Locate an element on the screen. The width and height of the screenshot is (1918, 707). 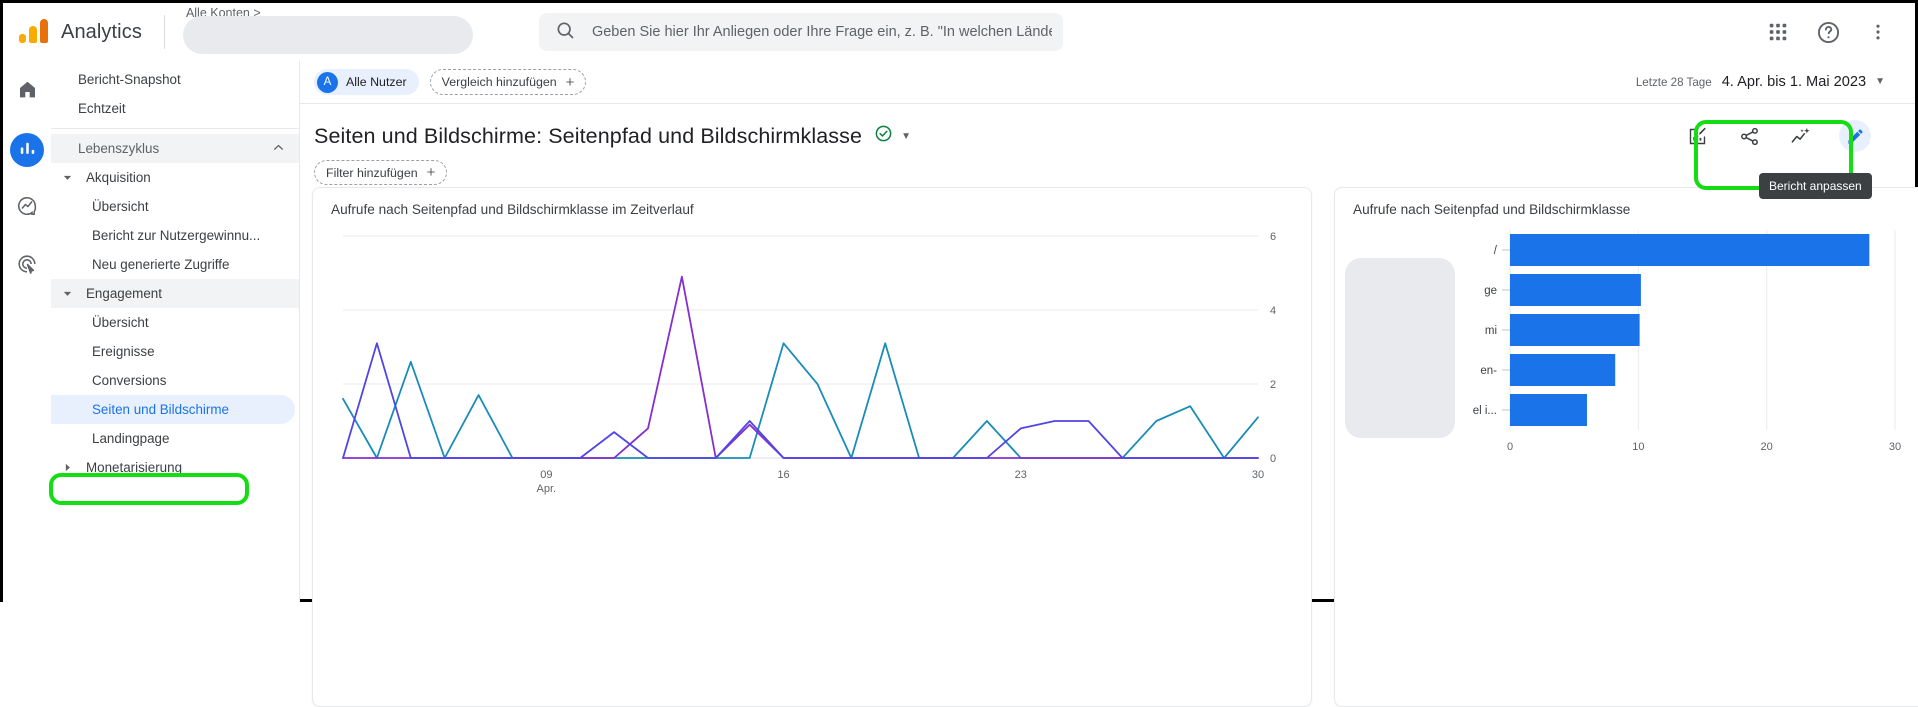
add-comparison-button: Vergleich hinzufügen + is located at coordinates (508, 82).